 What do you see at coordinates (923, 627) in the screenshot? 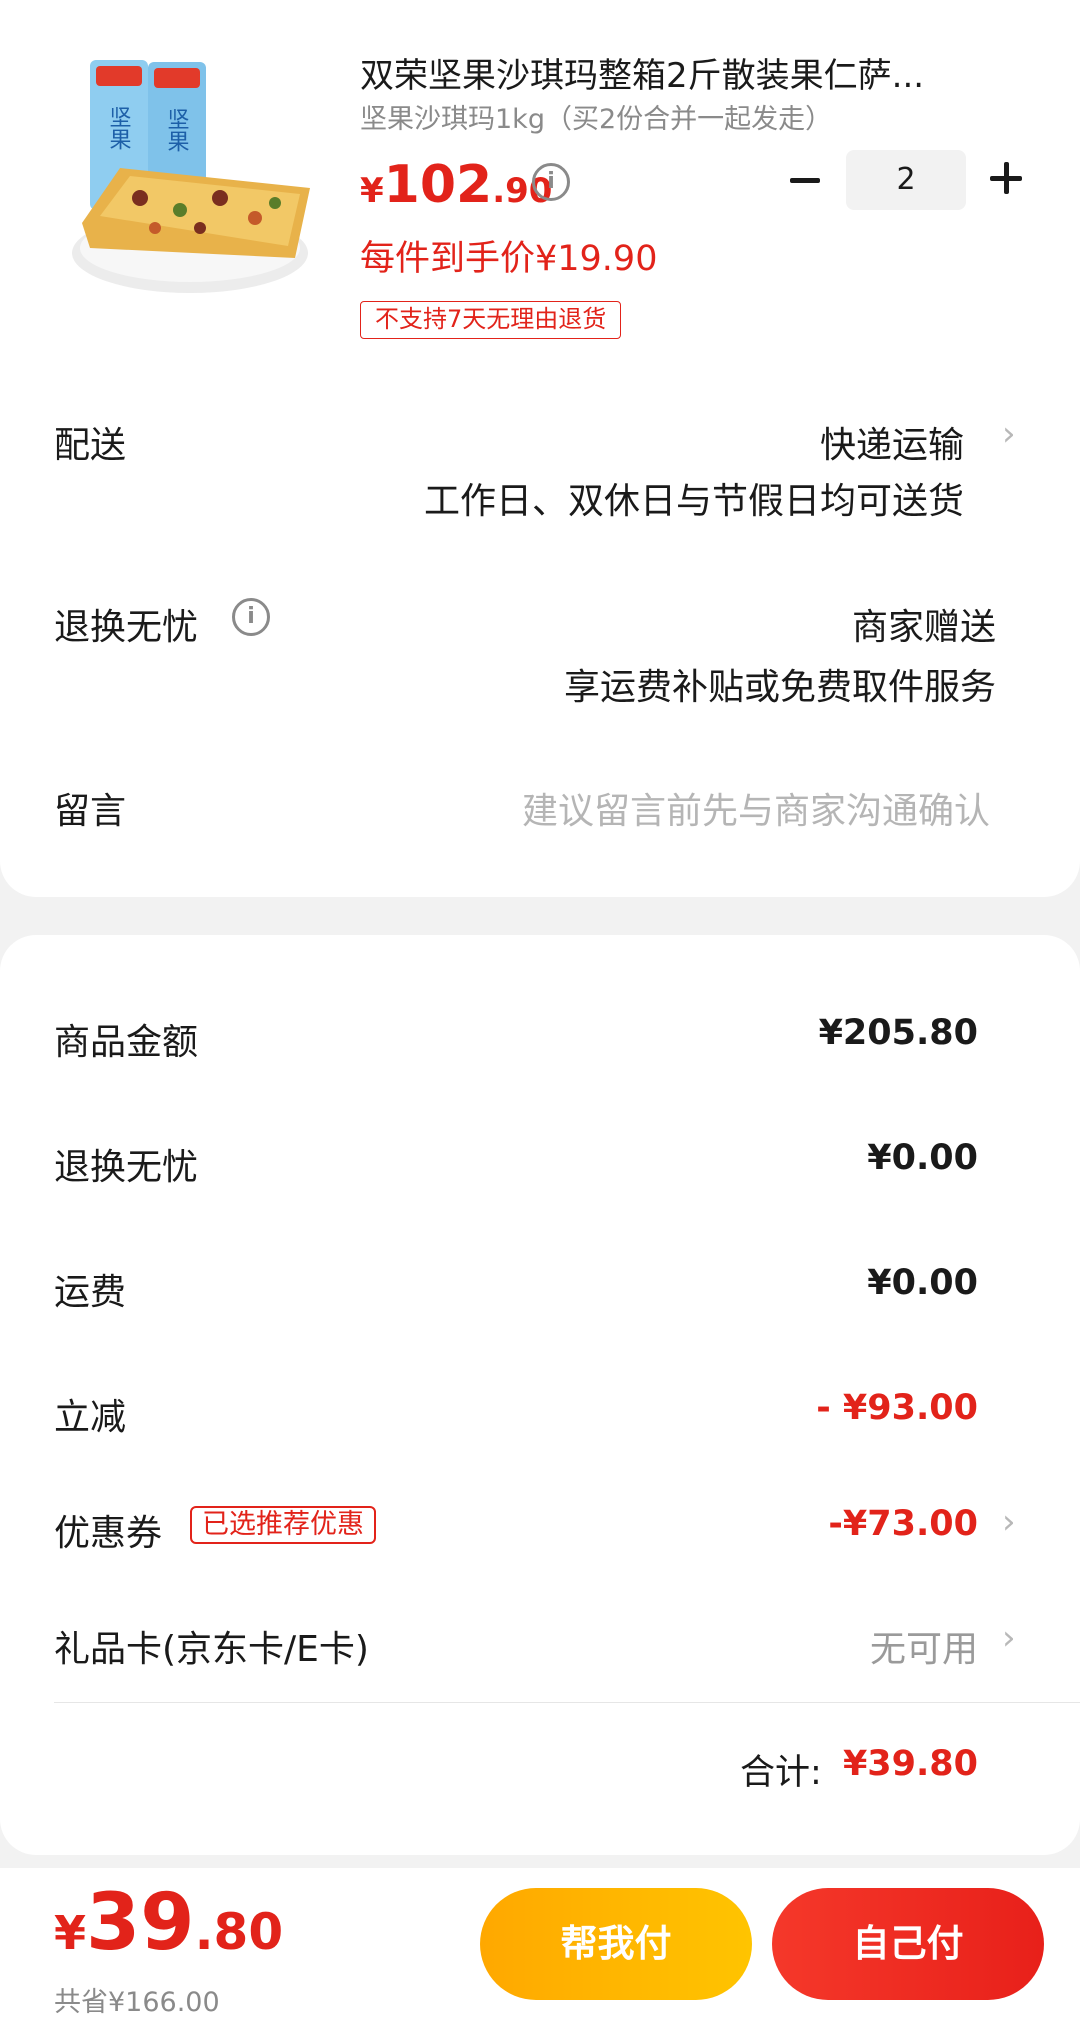
I see `return-service-provider: 商家赠送` at bounding box center [923, 627].